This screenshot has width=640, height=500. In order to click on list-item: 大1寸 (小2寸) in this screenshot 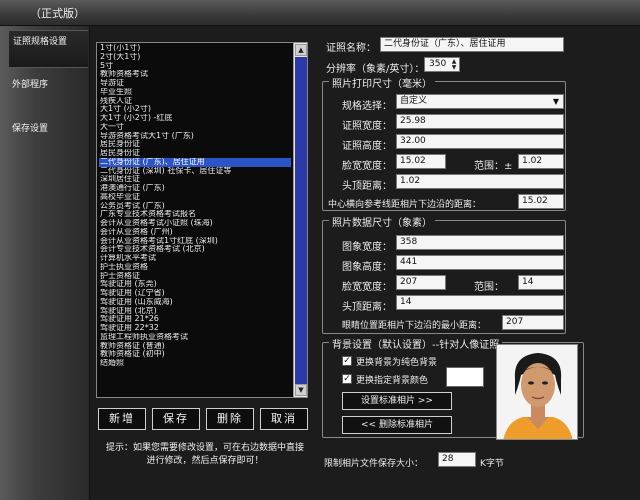, I will do `click(195, 109)`.